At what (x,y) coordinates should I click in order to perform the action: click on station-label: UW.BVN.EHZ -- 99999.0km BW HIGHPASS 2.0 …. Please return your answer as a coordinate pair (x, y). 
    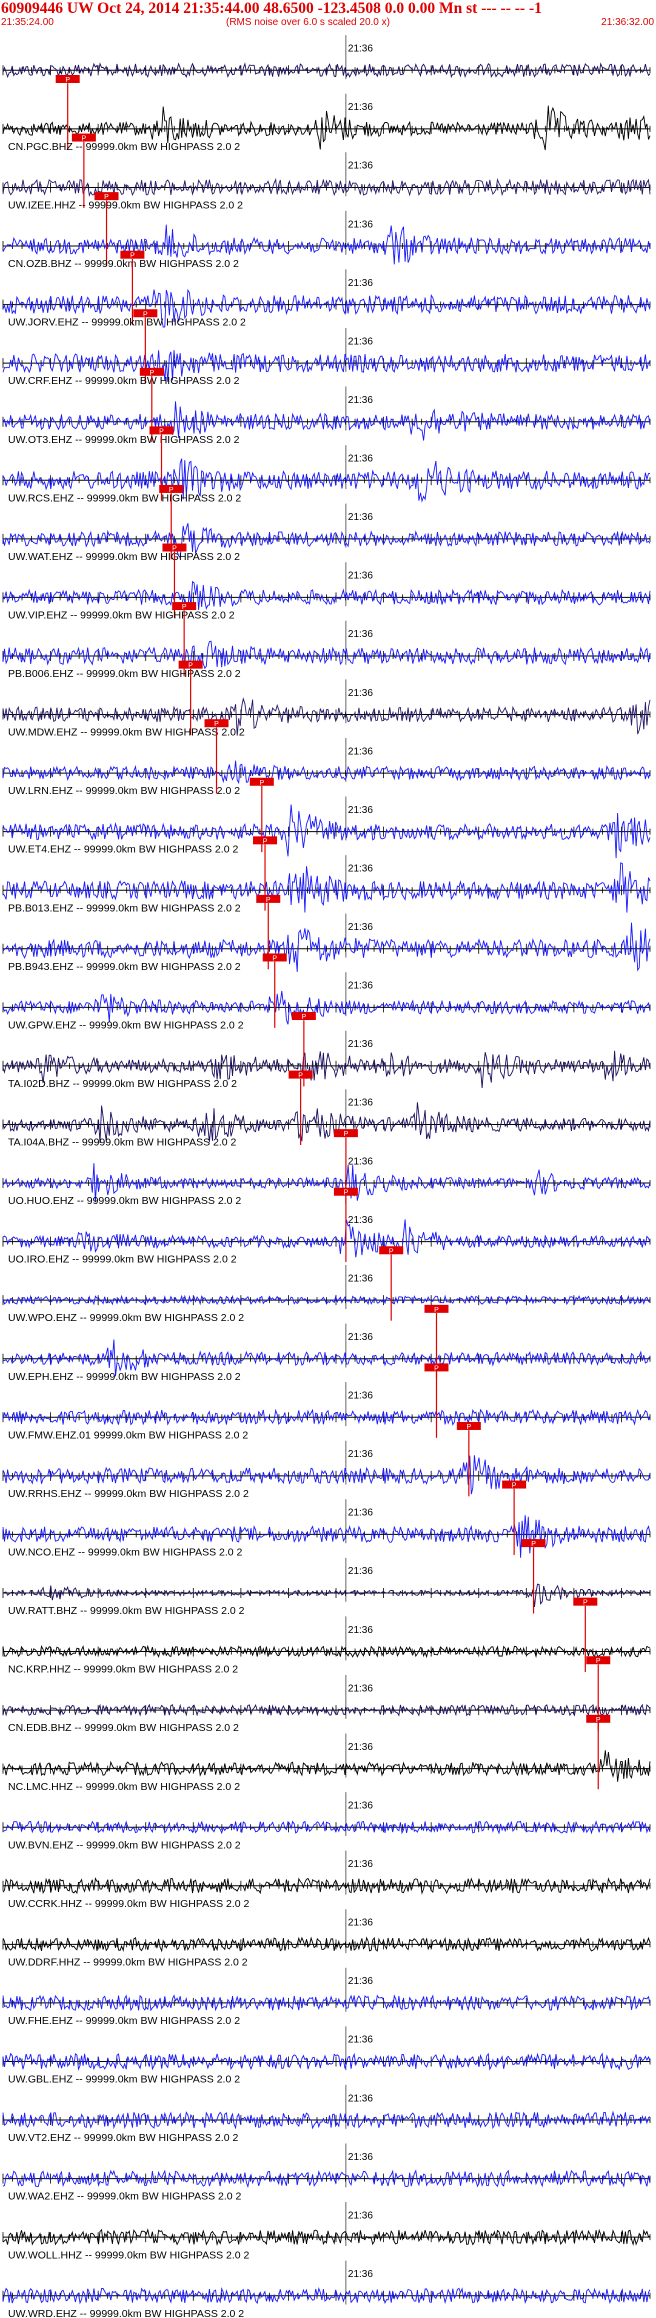
    Looking at the image, I should click on (124, 1845).